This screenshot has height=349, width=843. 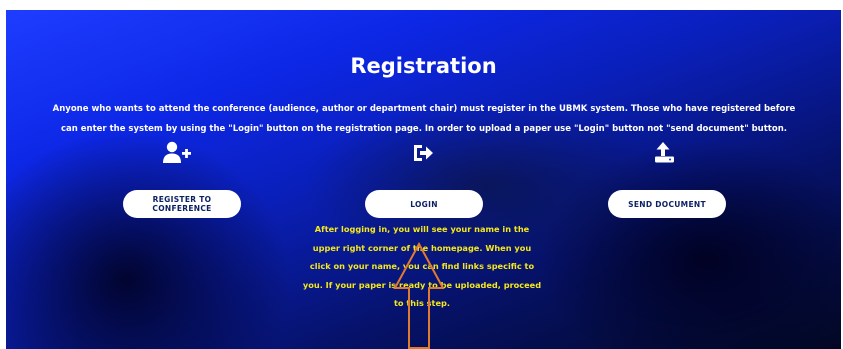 What do you see at coordinates (424, 204) in the screenshot?
I see `login-button: LOGIN` at bounding box center [424, 204].